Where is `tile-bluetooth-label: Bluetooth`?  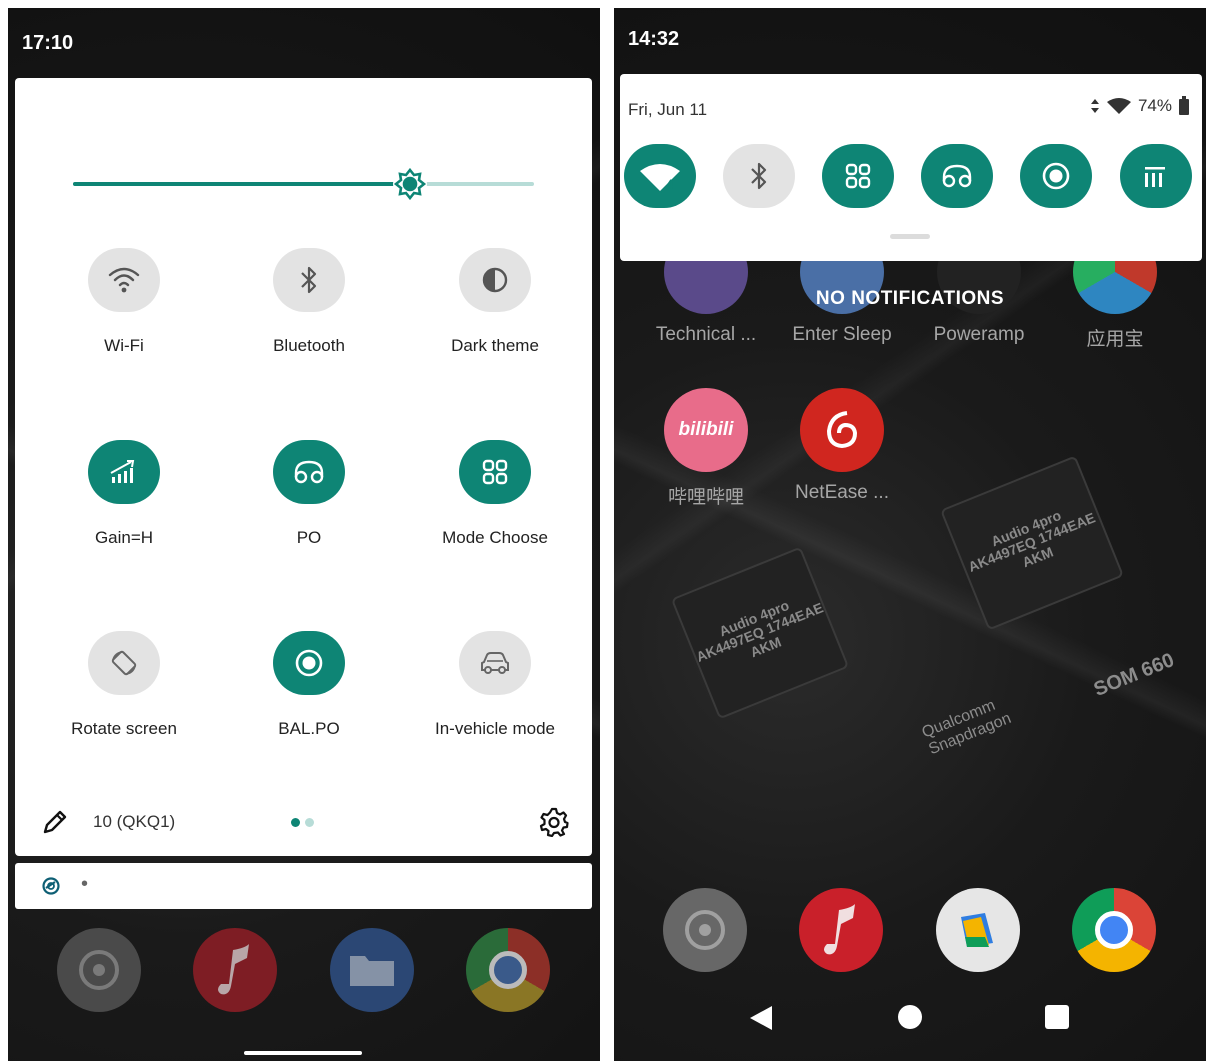
tile-bluetooth-label: Bluetooth is located at coordinates (309, 345).